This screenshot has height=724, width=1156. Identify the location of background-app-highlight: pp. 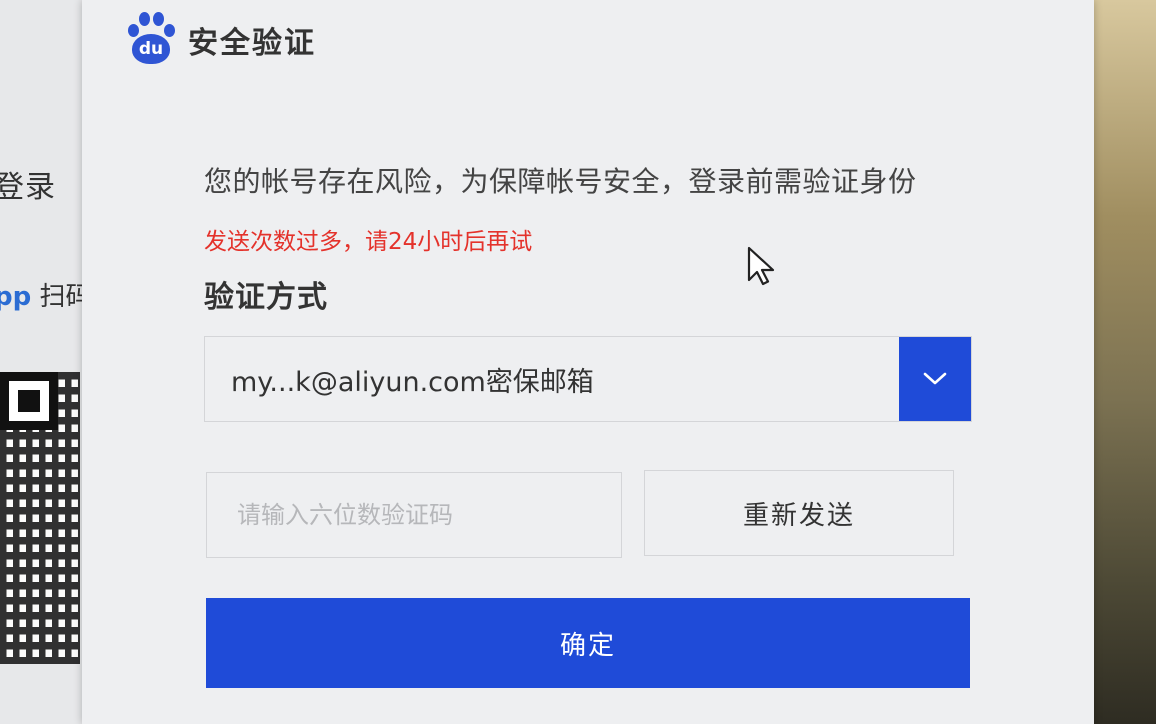
(16, 297).